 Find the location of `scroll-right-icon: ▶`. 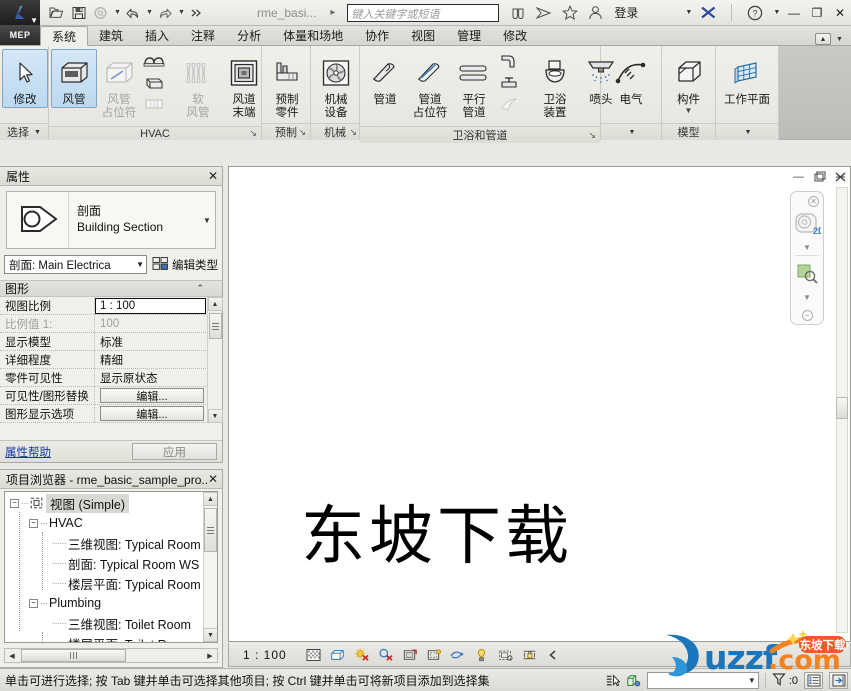

scroll-right-icon: ▶ is located at coordinates (210, 655).